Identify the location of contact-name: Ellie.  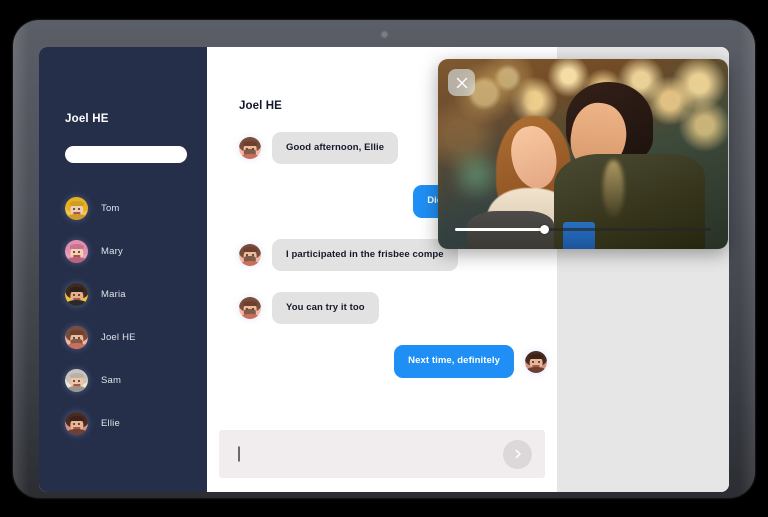
(110, 423).